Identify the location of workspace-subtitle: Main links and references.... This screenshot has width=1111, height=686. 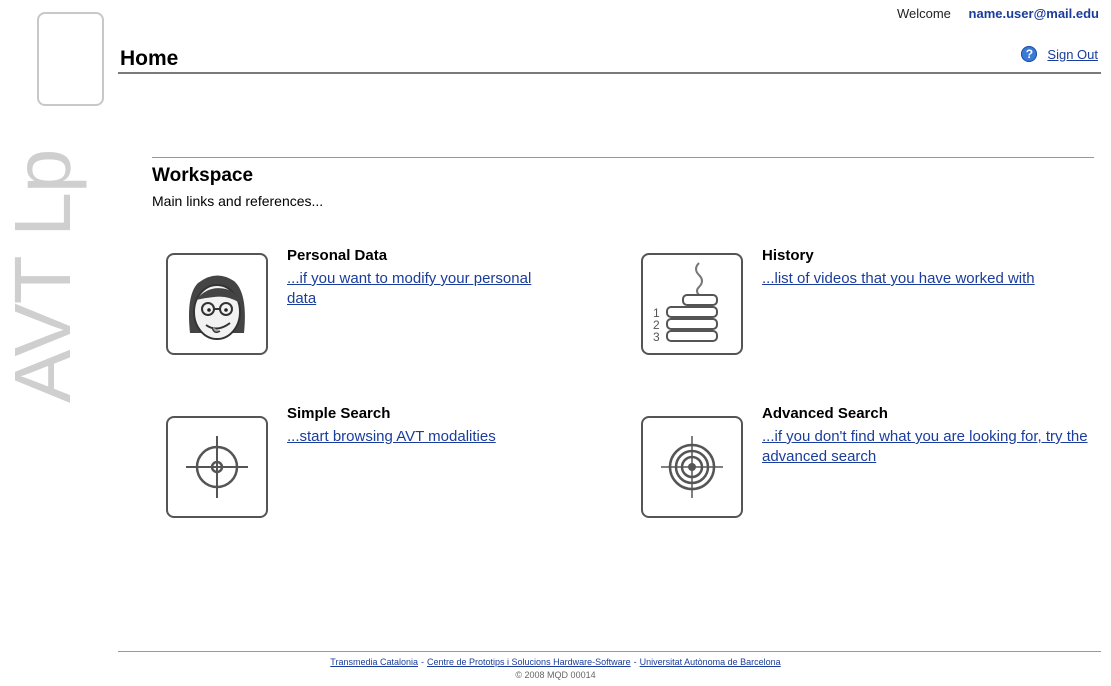
(238, 201).